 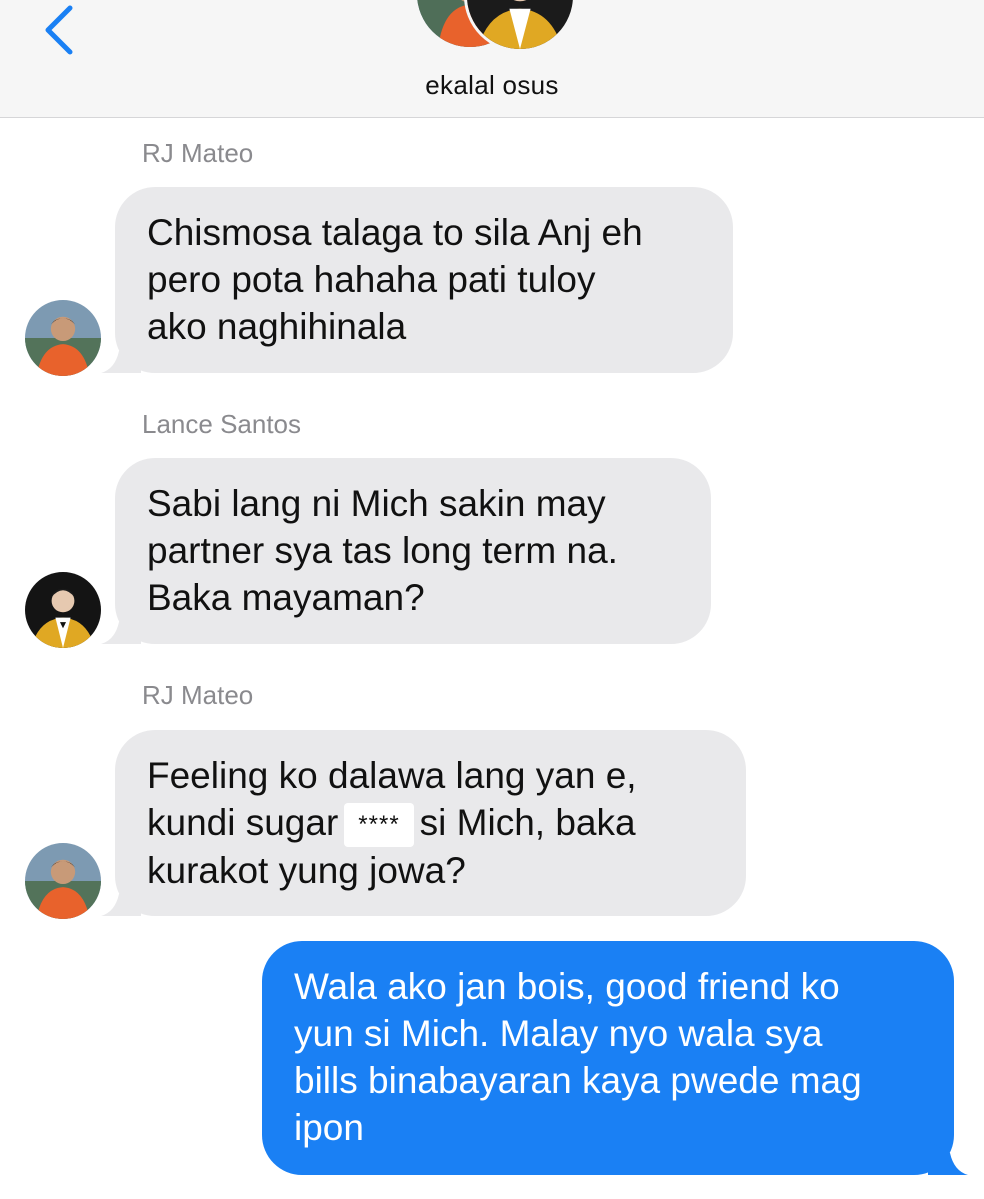 I want to click on conversation-header: ekalal osus, so click(x=492, y=59).